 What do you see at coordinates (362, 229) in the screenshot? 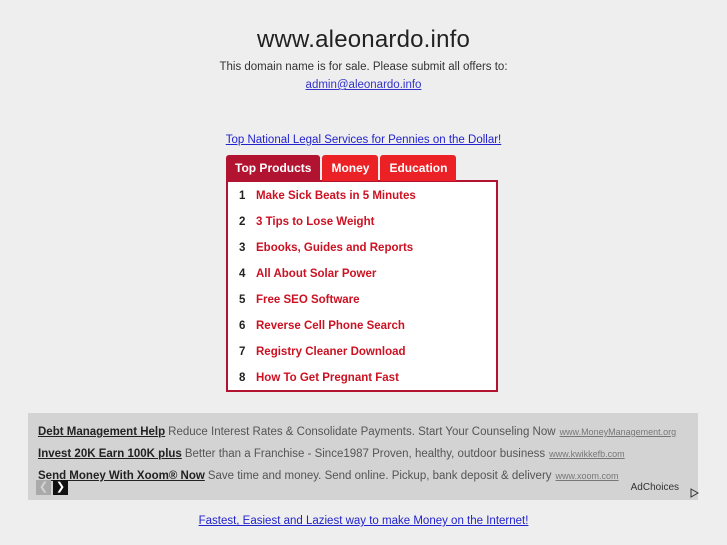
I see `list-item: 2 3 Tips to Lose Weight` at bounding box center [362, 229].